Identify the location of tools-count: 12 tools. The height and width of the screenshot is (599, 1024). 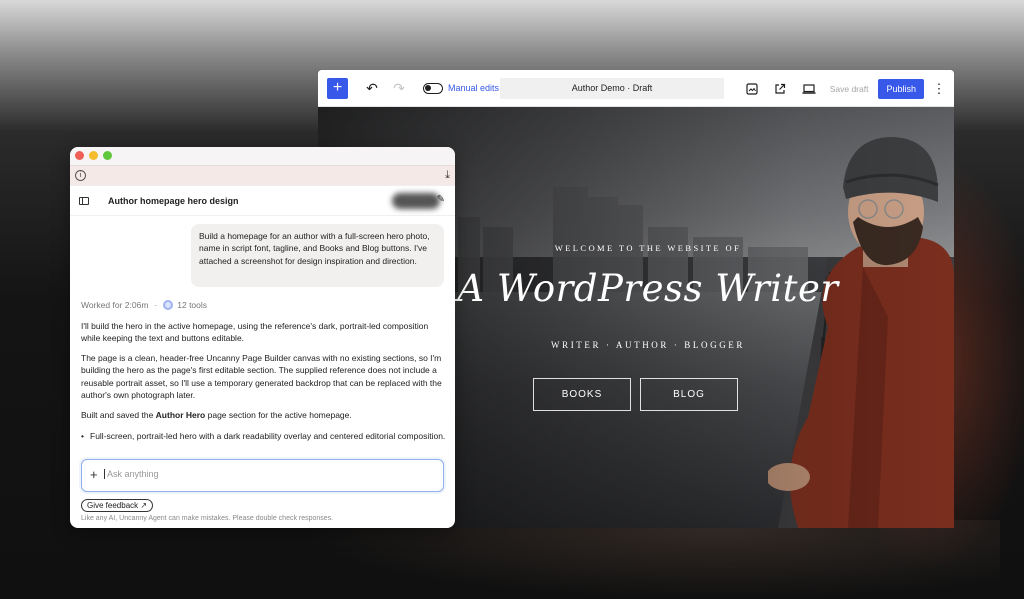
(192, 305).